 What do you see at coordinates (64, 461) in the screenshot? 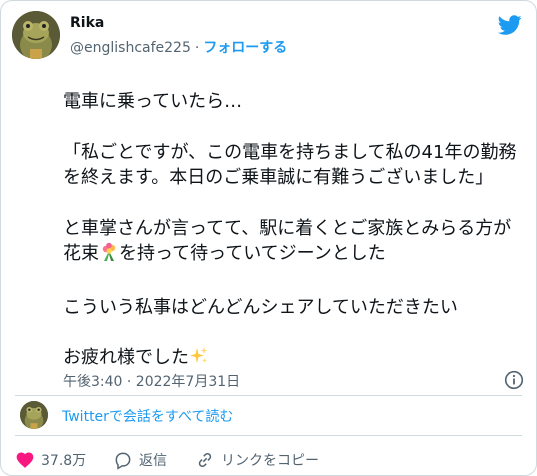
I see `like-count: 37.8万` at bounding box center [64, 461].